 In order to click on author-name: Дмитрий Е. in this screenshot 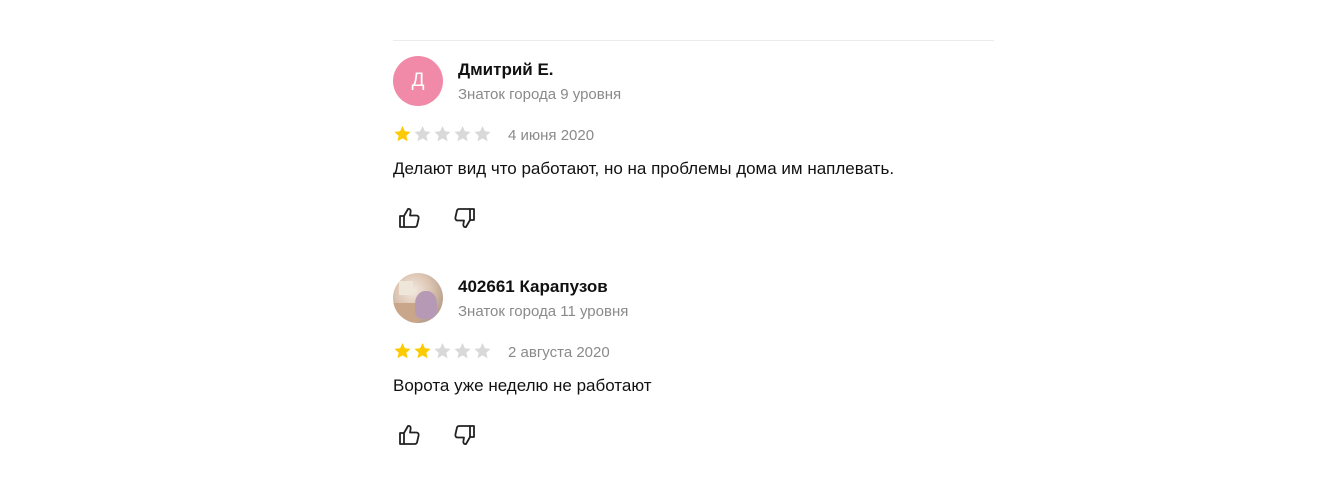, I will do `click(506, 70)`.